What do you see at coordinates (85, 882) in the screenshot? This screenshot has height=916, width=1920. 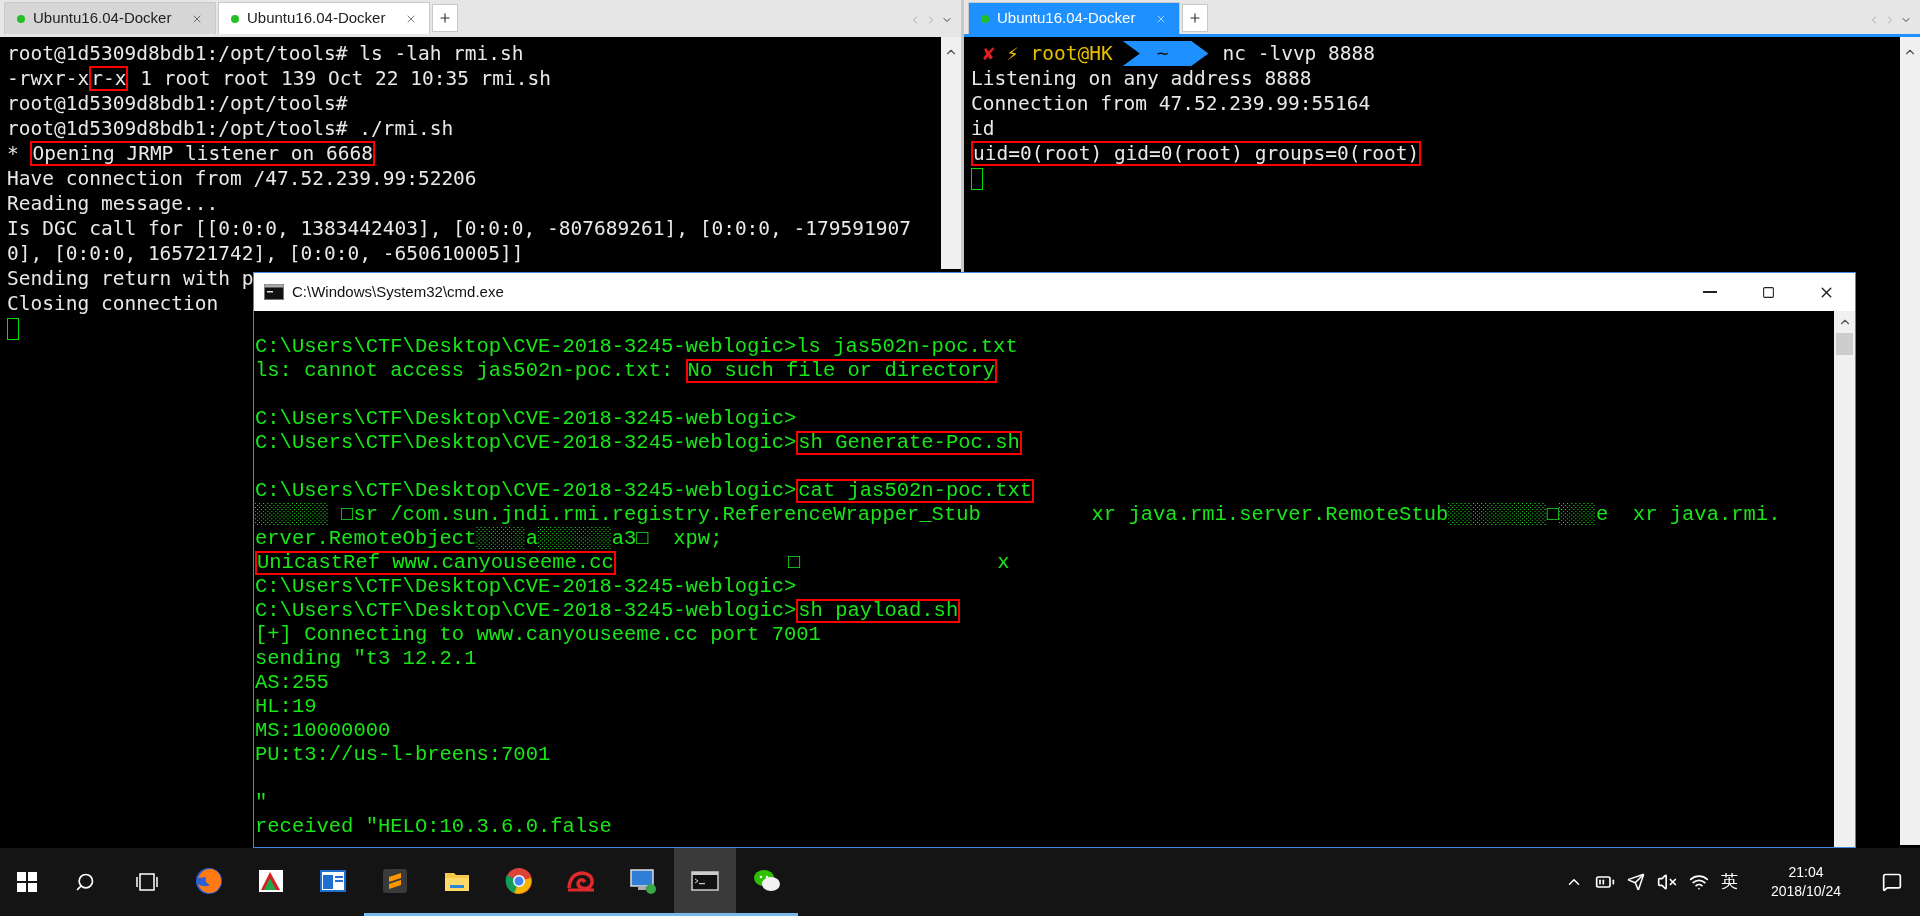 I see `search-icon` at bounding box center [85, 882].